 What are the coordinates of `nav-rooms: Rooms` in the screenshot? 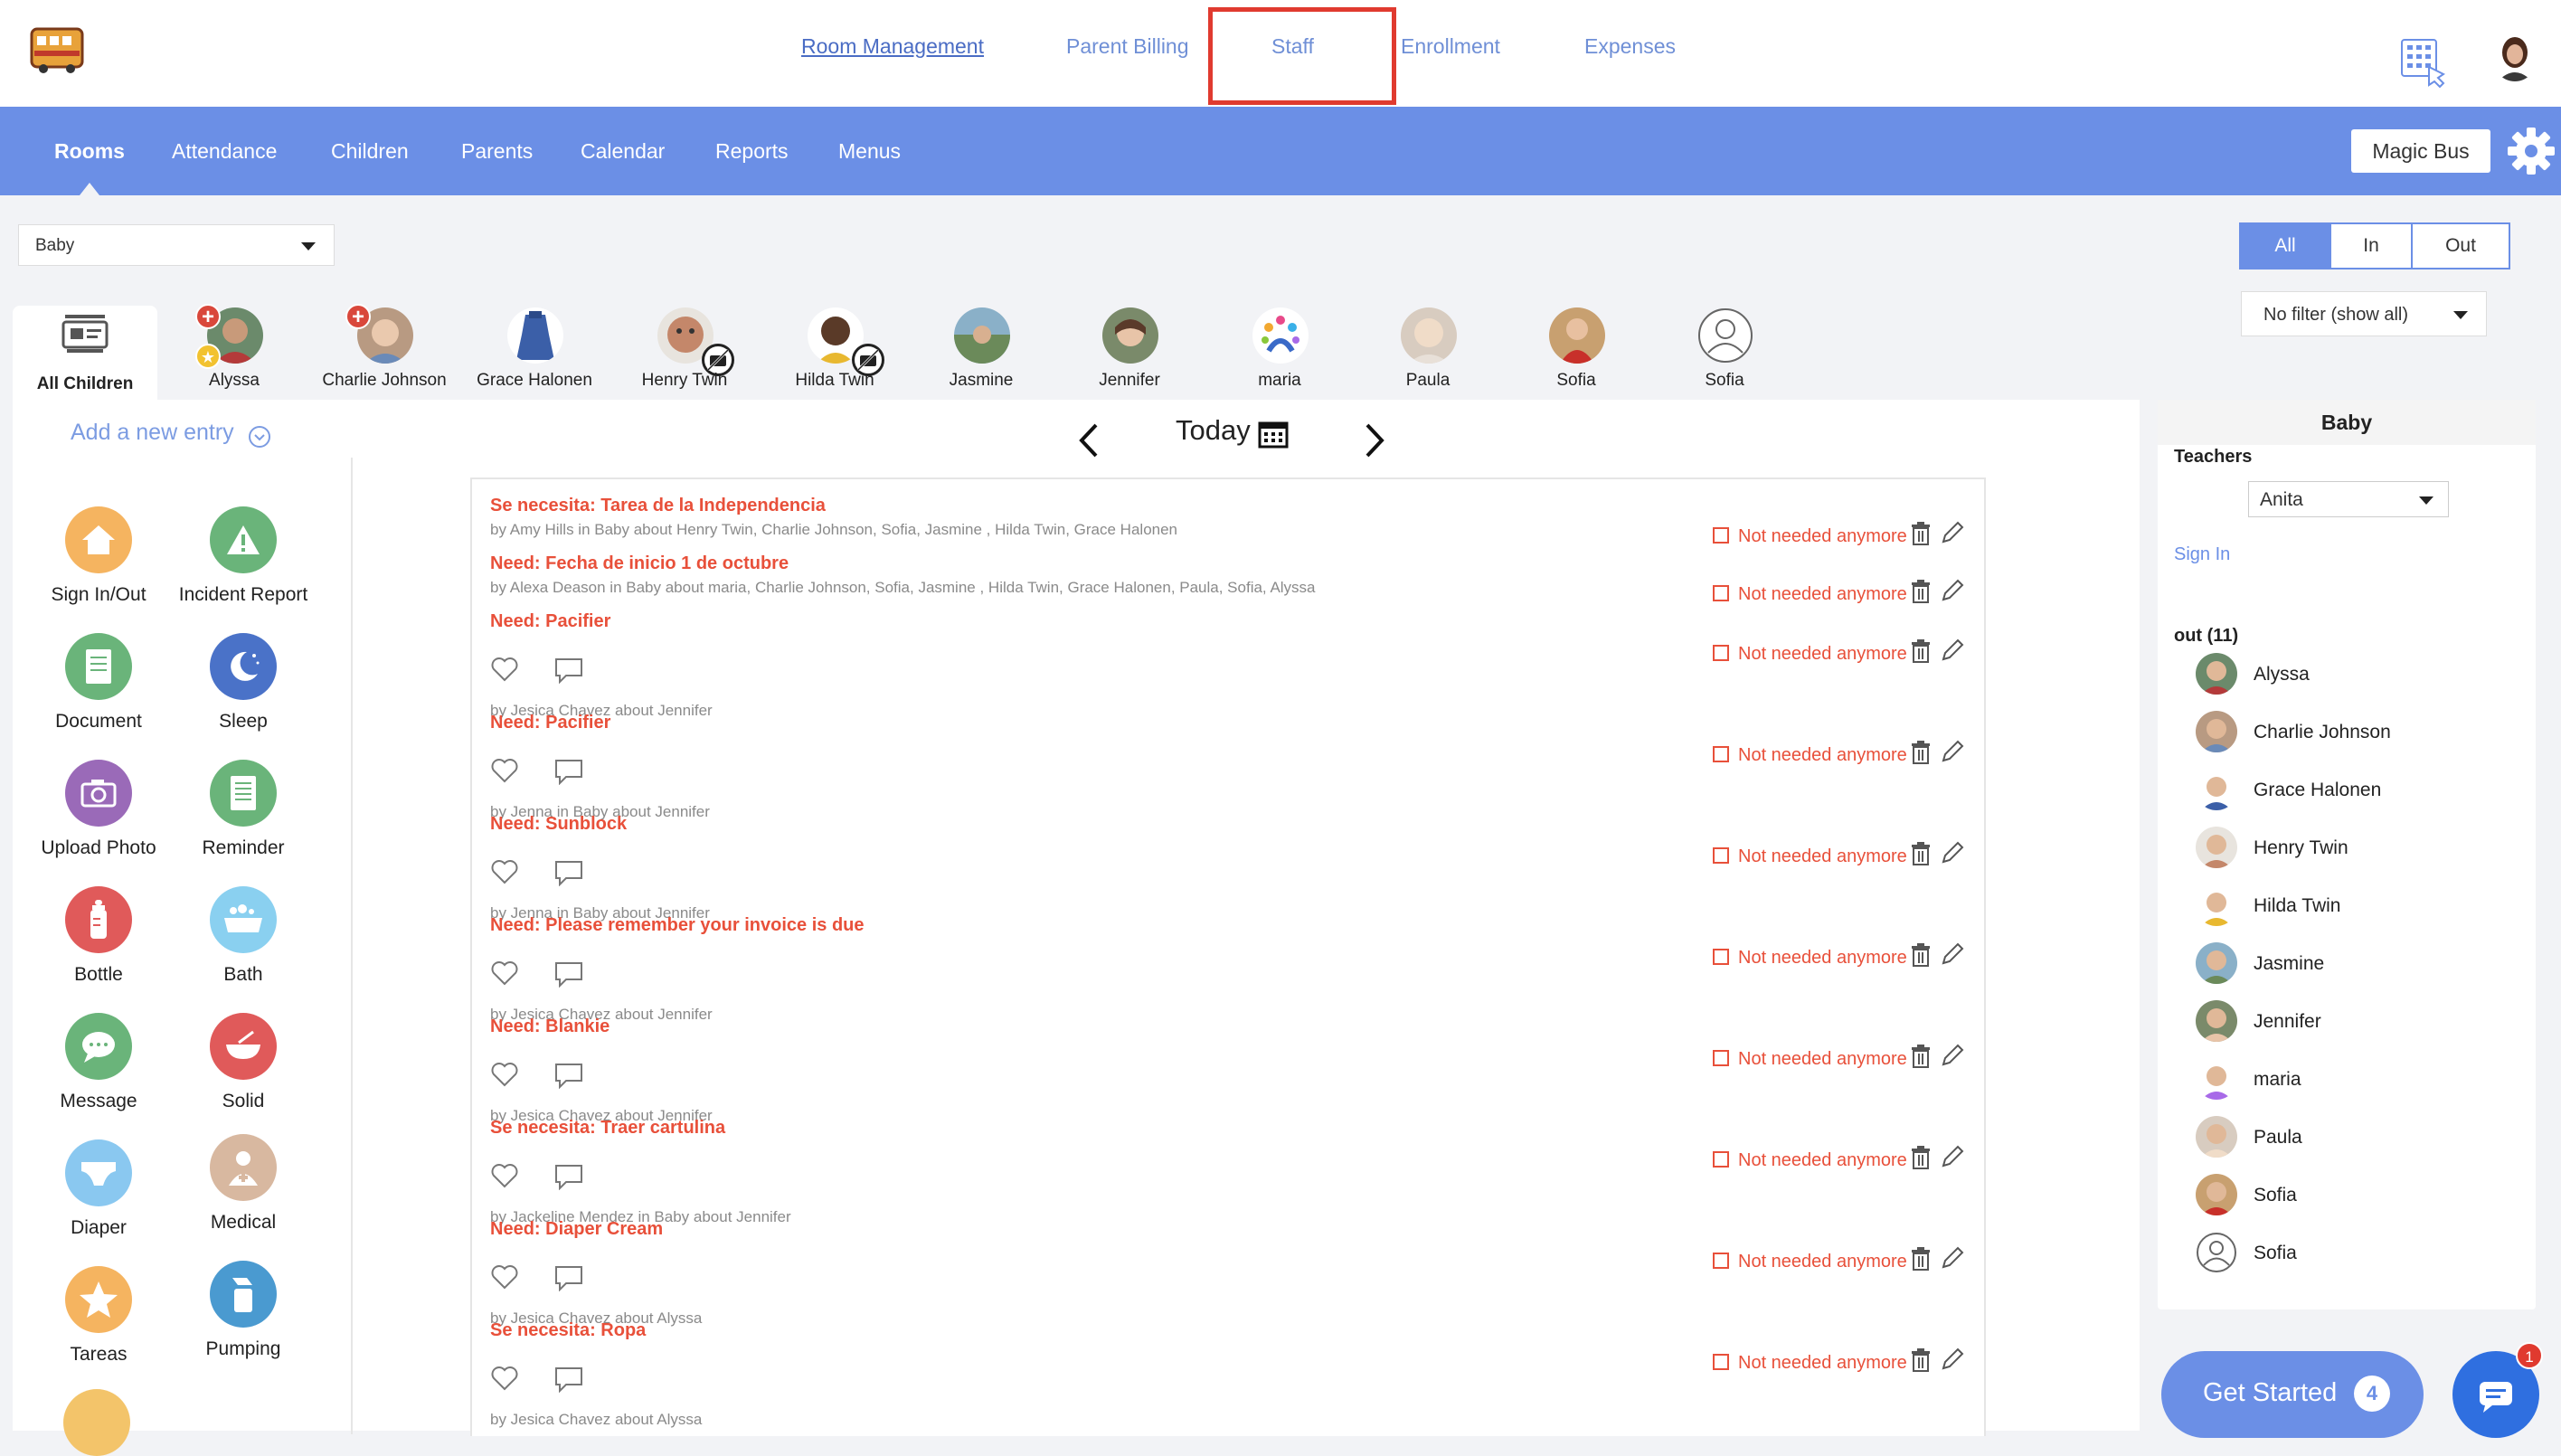 It's located at (89, 151).